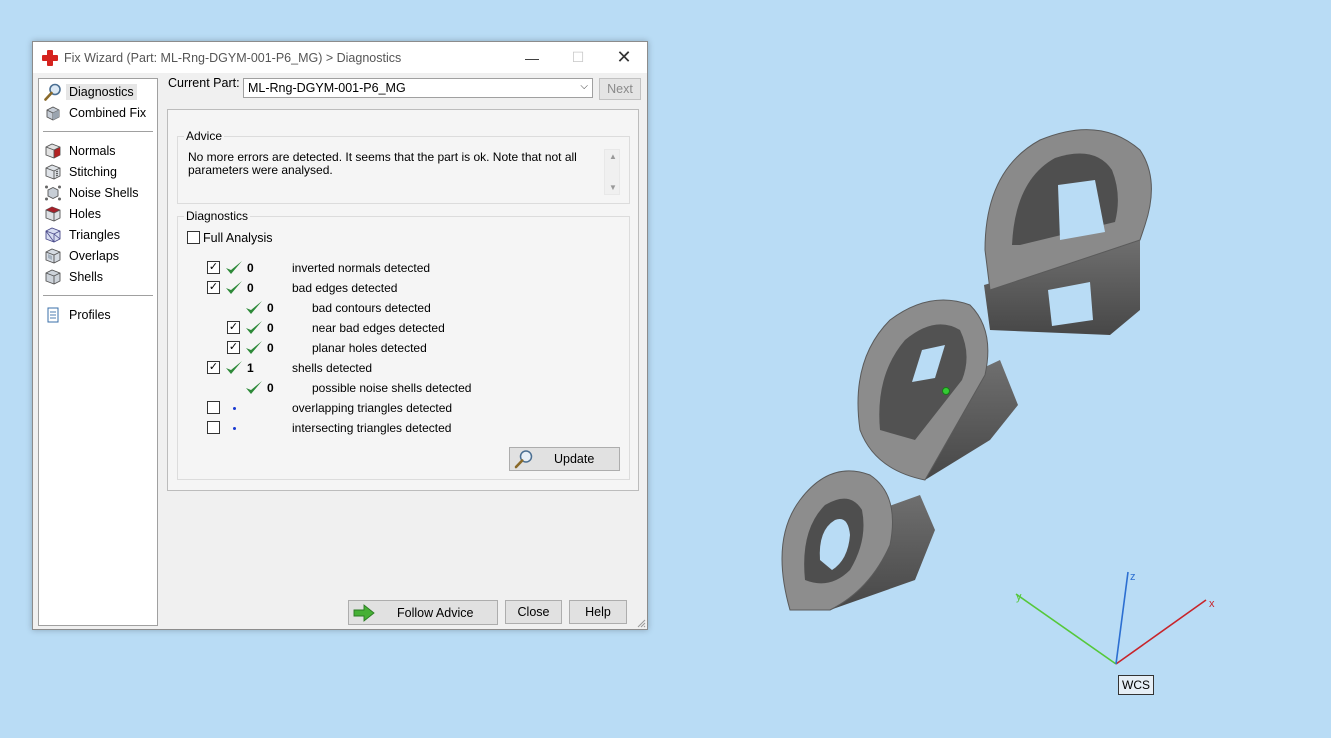  I want to click on nav-item-holes: Holes, so click(98, 213).